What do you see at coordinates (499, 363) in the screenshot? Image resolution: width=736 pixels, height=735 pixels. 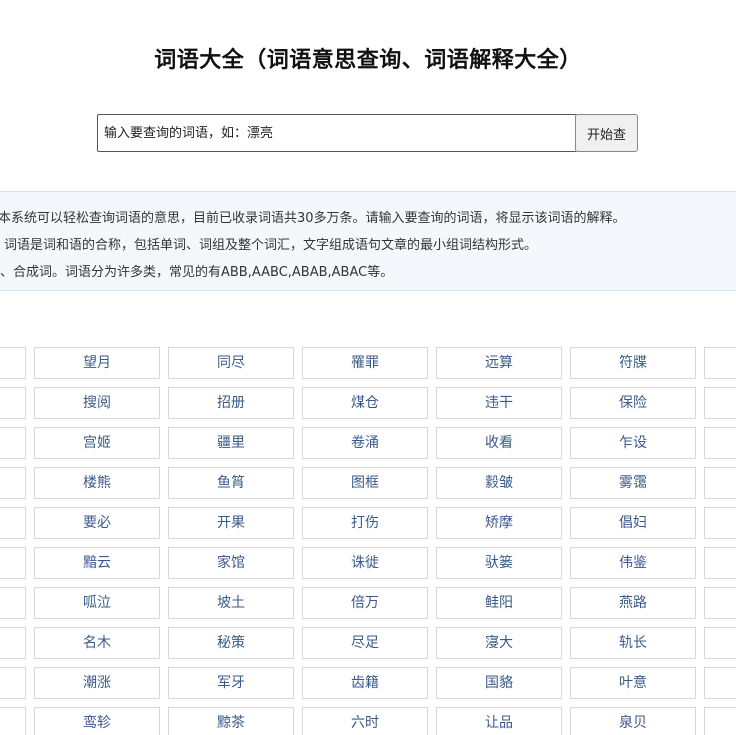 I see `word-link: 远算` at bounding box center [499, 363].